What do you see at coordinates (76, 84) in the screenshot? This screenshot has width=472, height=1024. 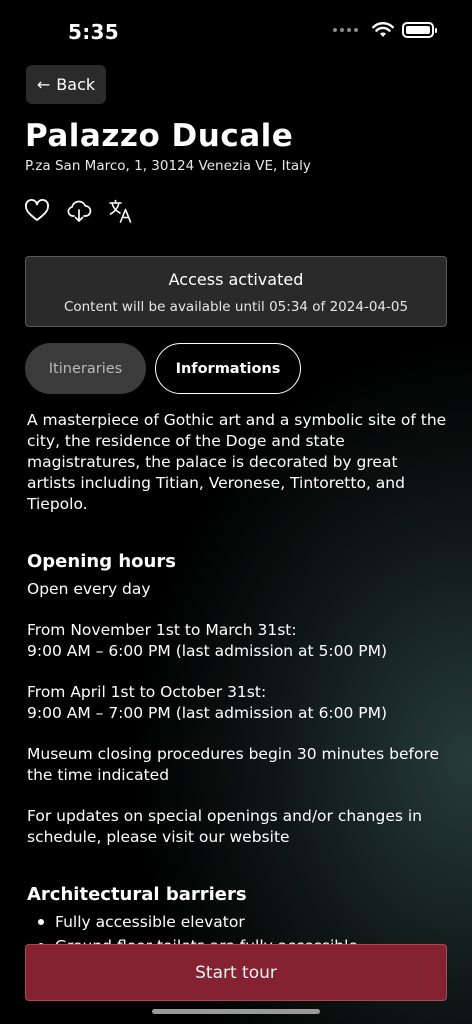 I see `back-button-label: Back` at bounding box center [76, 84].